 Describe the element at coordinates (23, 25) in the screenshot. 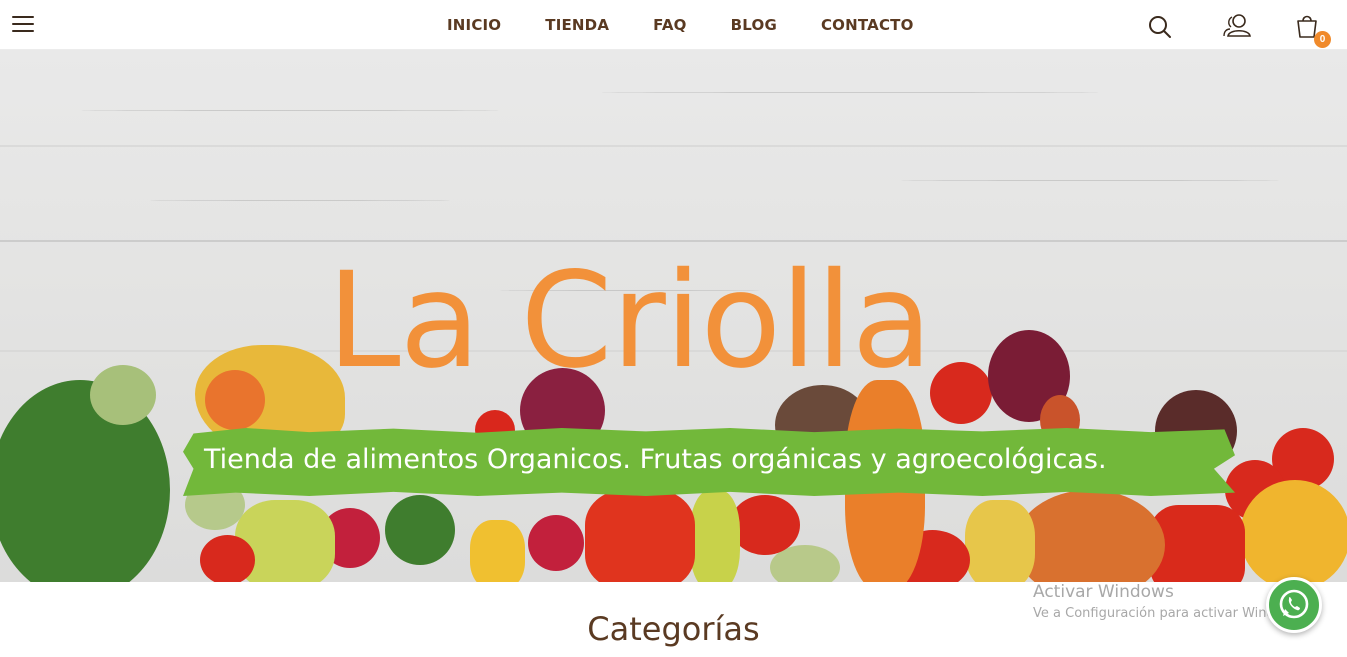

I see `hamburger-menu-icon` at that location.